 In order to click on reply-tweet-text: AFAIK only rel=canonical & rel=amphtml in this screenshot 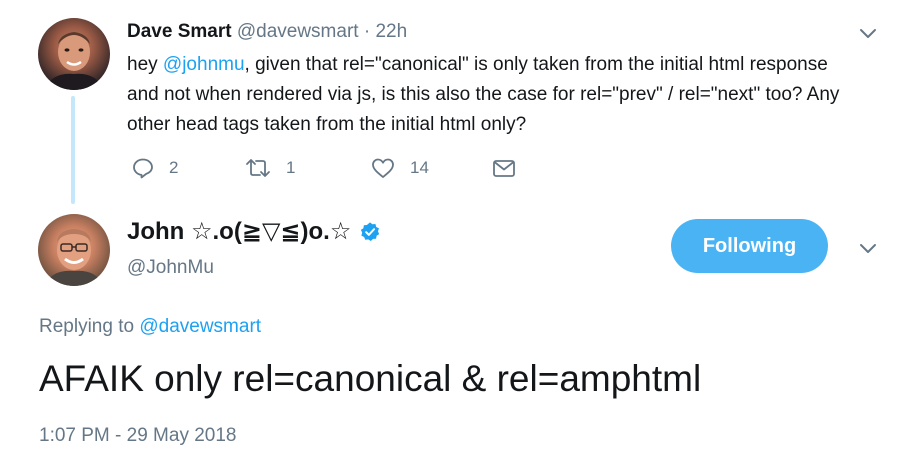, I will do `click(370, 378)`.